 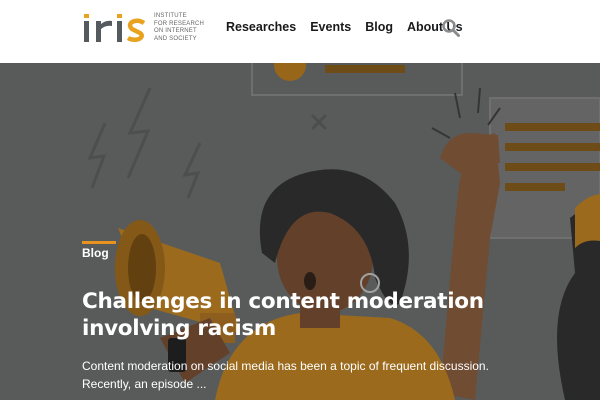 What do you see at coordinates (179, 23) in the screenshot?
I see `tagline-line: FOR RESEARCH` at bounding box center [179, 23].